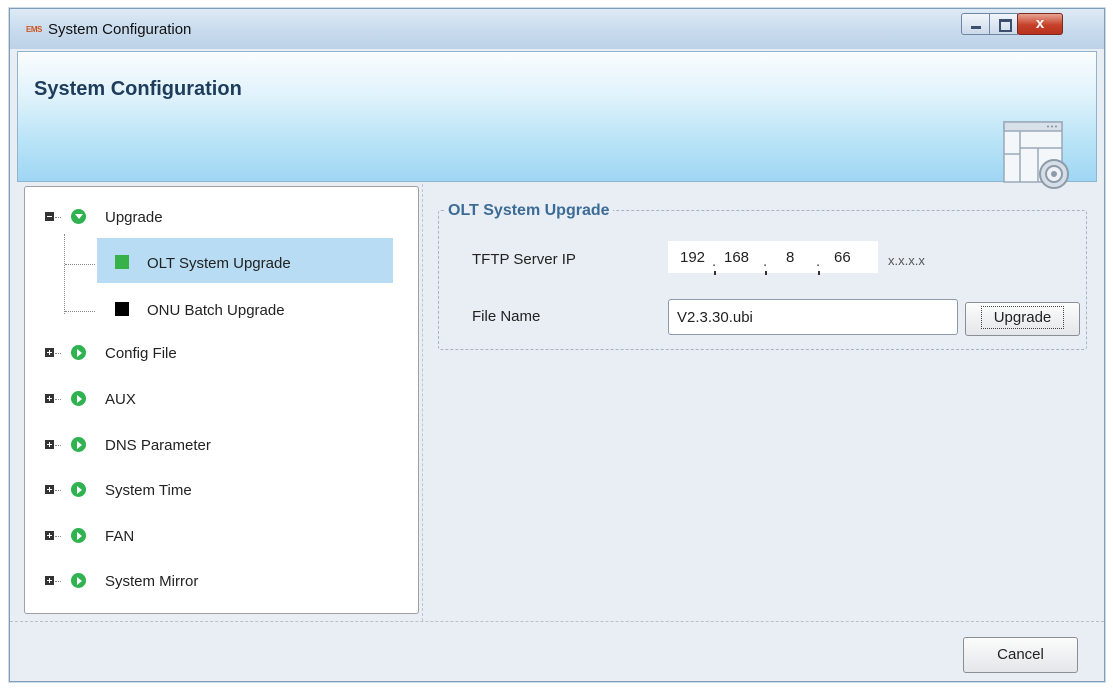 This screenshot has width=1113, height=688. Describe the element at coordinates (148, 490) in the screenshot. I see `tree-item-label: System Time` at that location.